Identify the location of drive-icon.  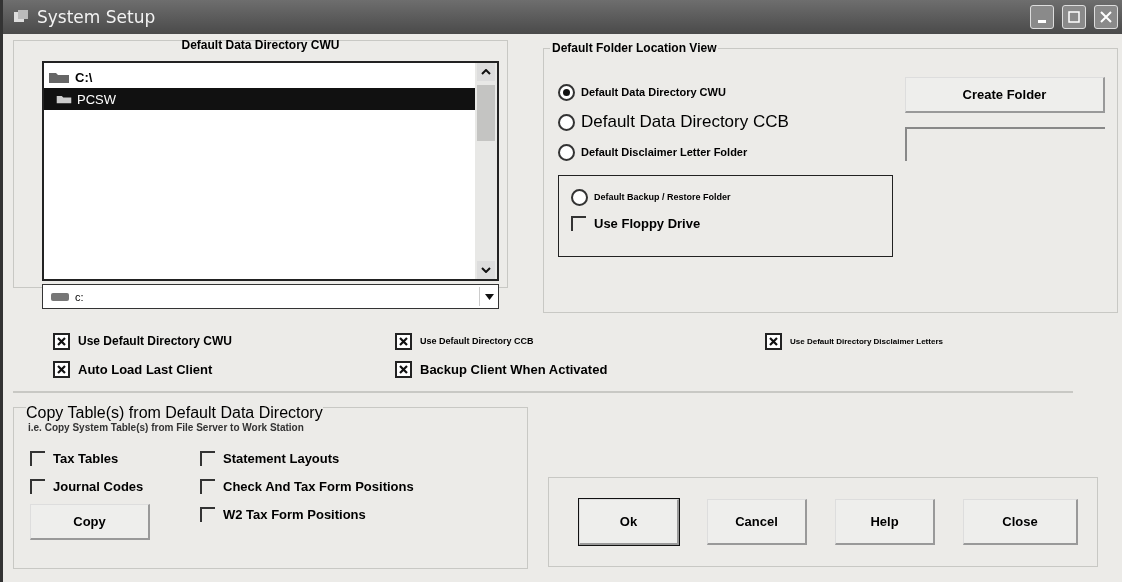
(60, 296).